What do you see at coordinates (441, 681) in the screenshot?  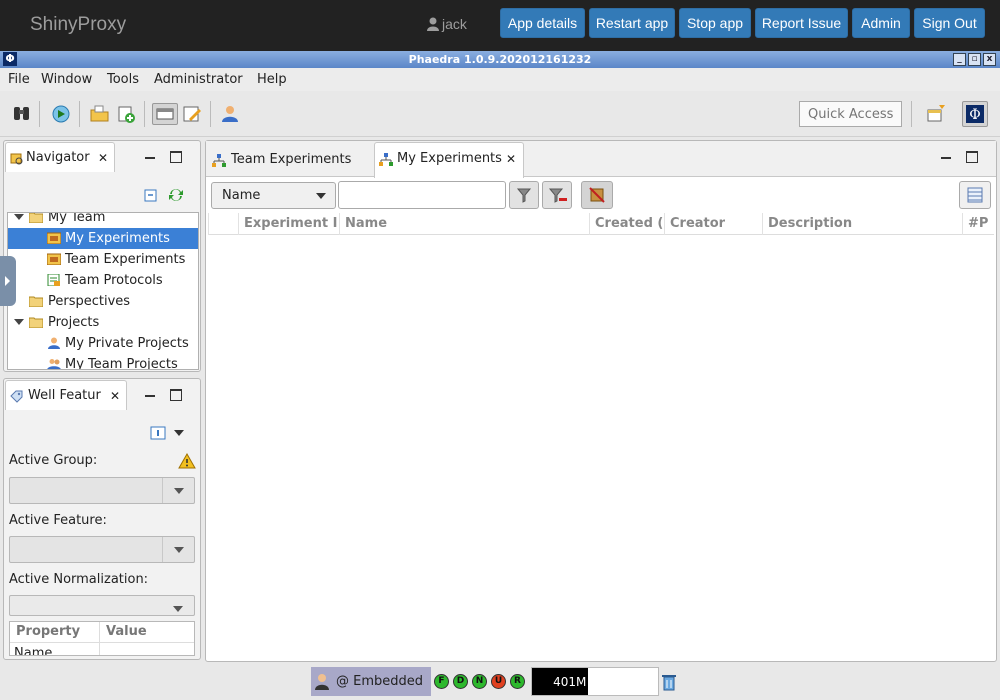 I see `indicator-f: F` at bounding box center [441, 681].